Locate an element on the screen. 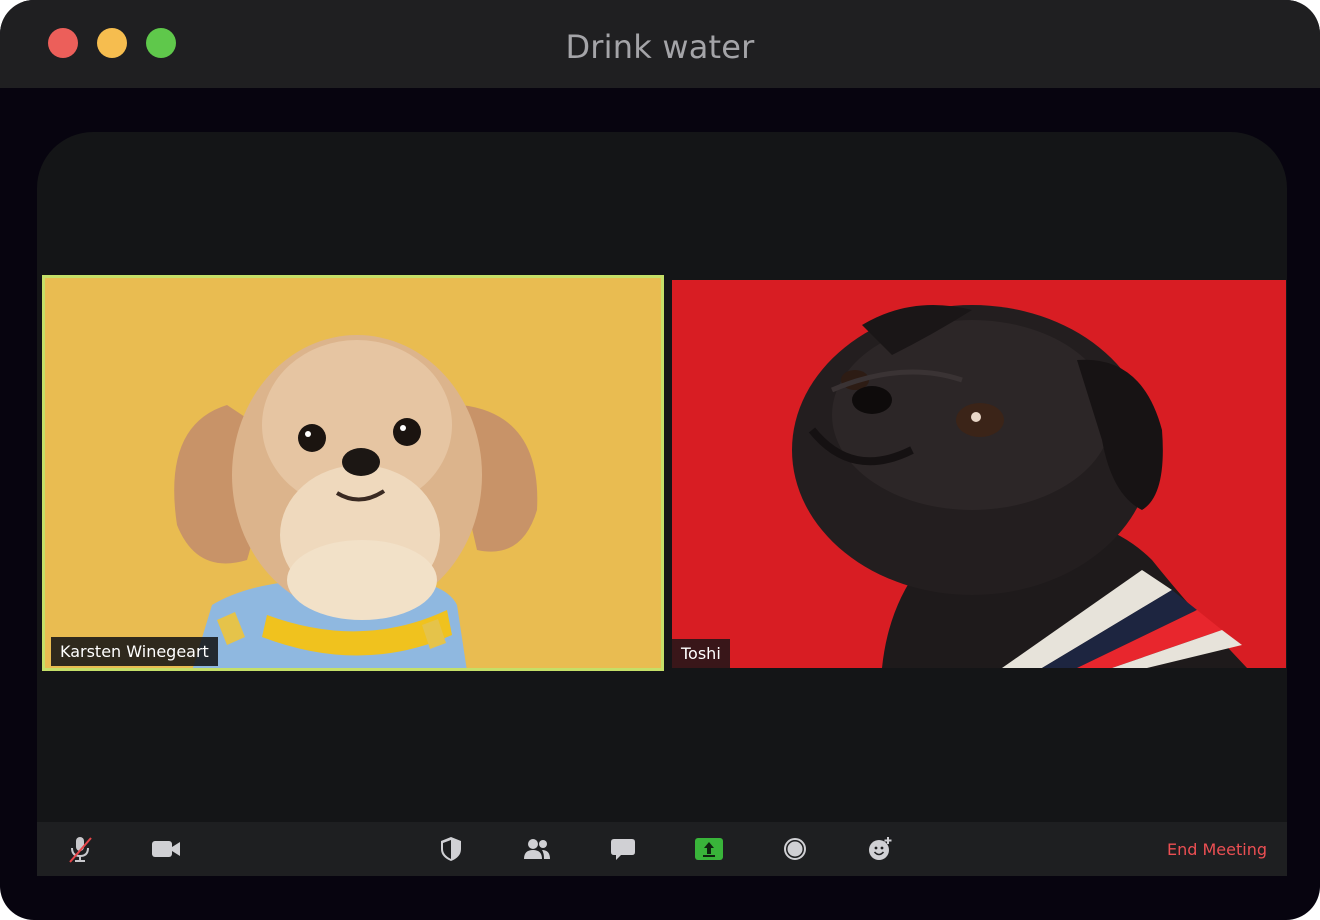 The height and width of the screenshot is (920, 1320). window-title: Drink water is located at coordinates (660, 47).